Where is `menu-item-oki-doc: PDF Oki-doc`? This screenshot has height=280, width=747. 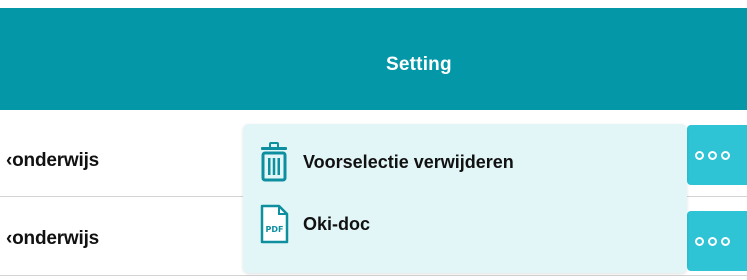 menu-item-oki-doc: PDF Oki-doc is located at coordinates (314, 224).